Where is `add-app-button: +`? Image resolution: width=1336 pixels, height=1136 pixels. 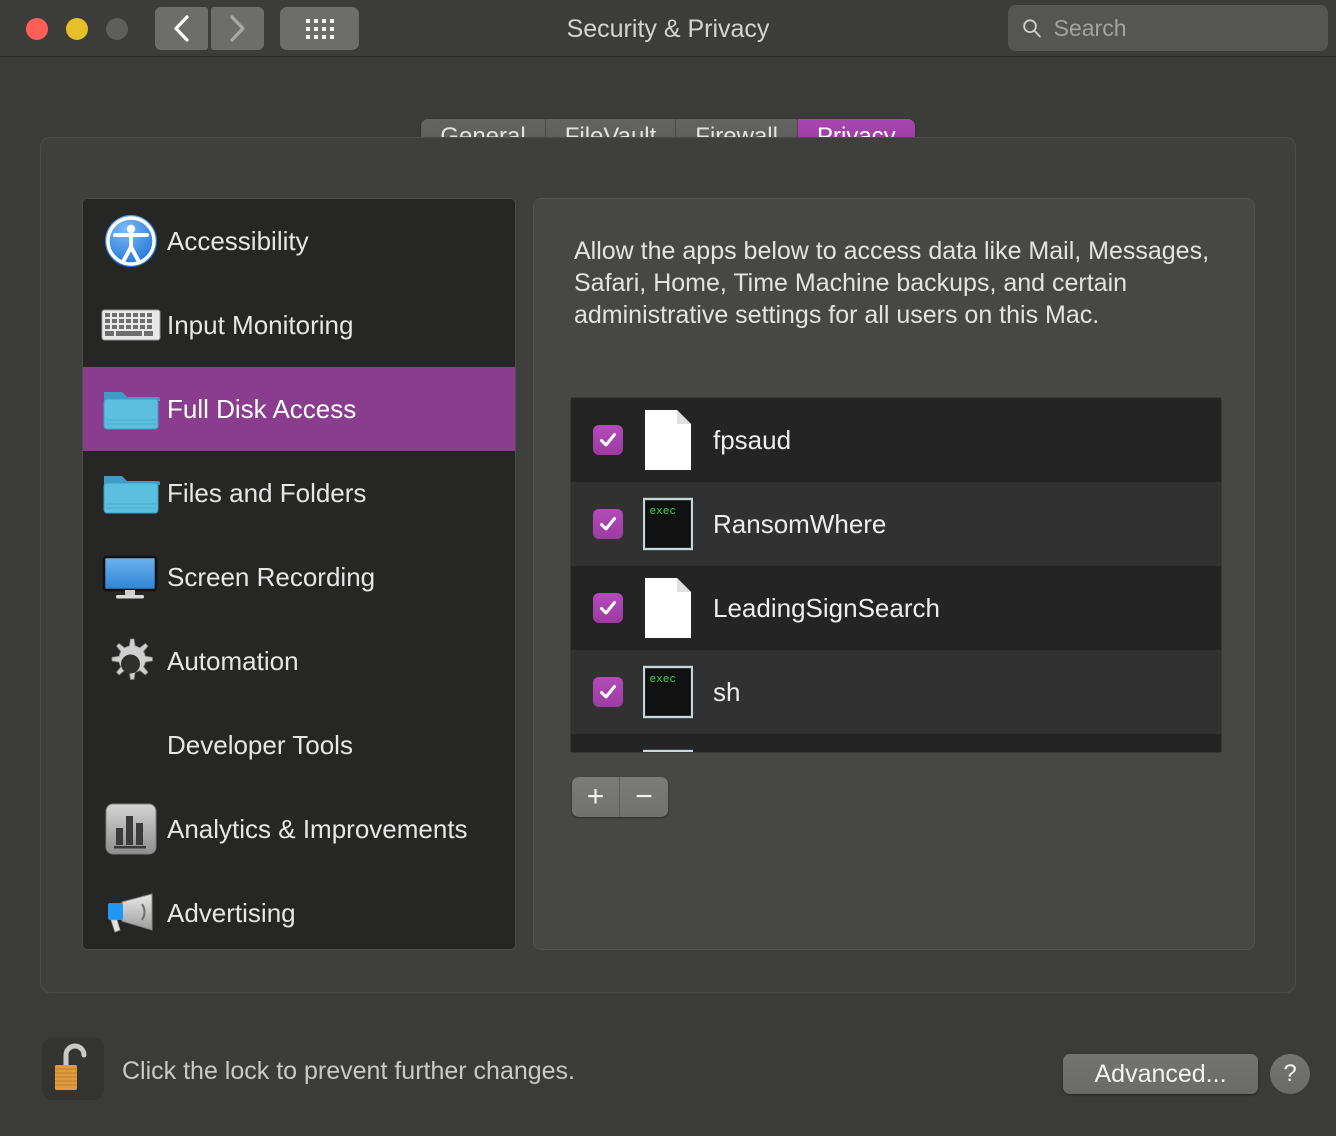
add-app-button: + is located at coordinates (596, 797).